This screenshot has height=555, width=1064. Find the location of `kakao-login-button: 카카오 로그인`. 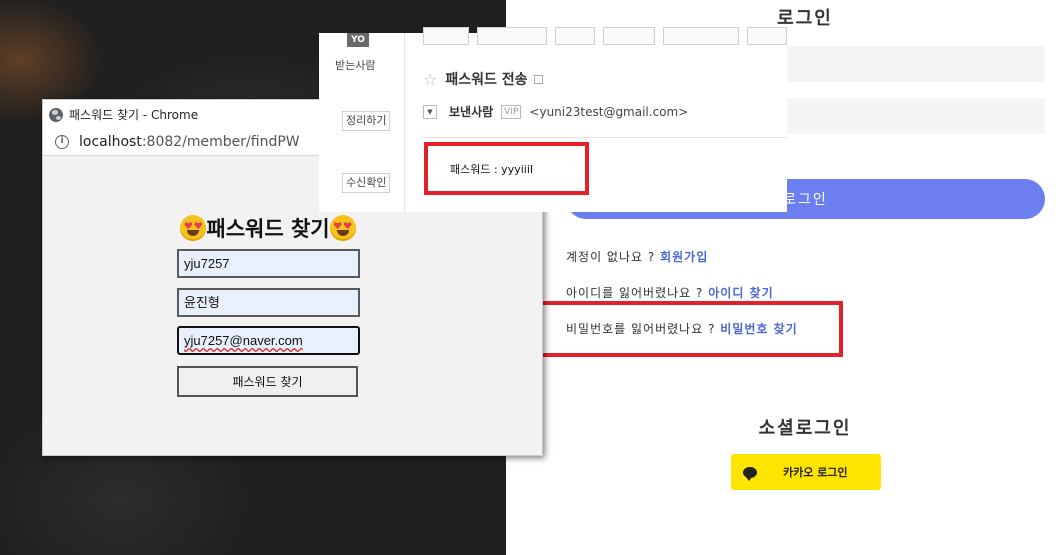

kakao-login-button: 카카오 로그인 is located at coordinates (806, 472).